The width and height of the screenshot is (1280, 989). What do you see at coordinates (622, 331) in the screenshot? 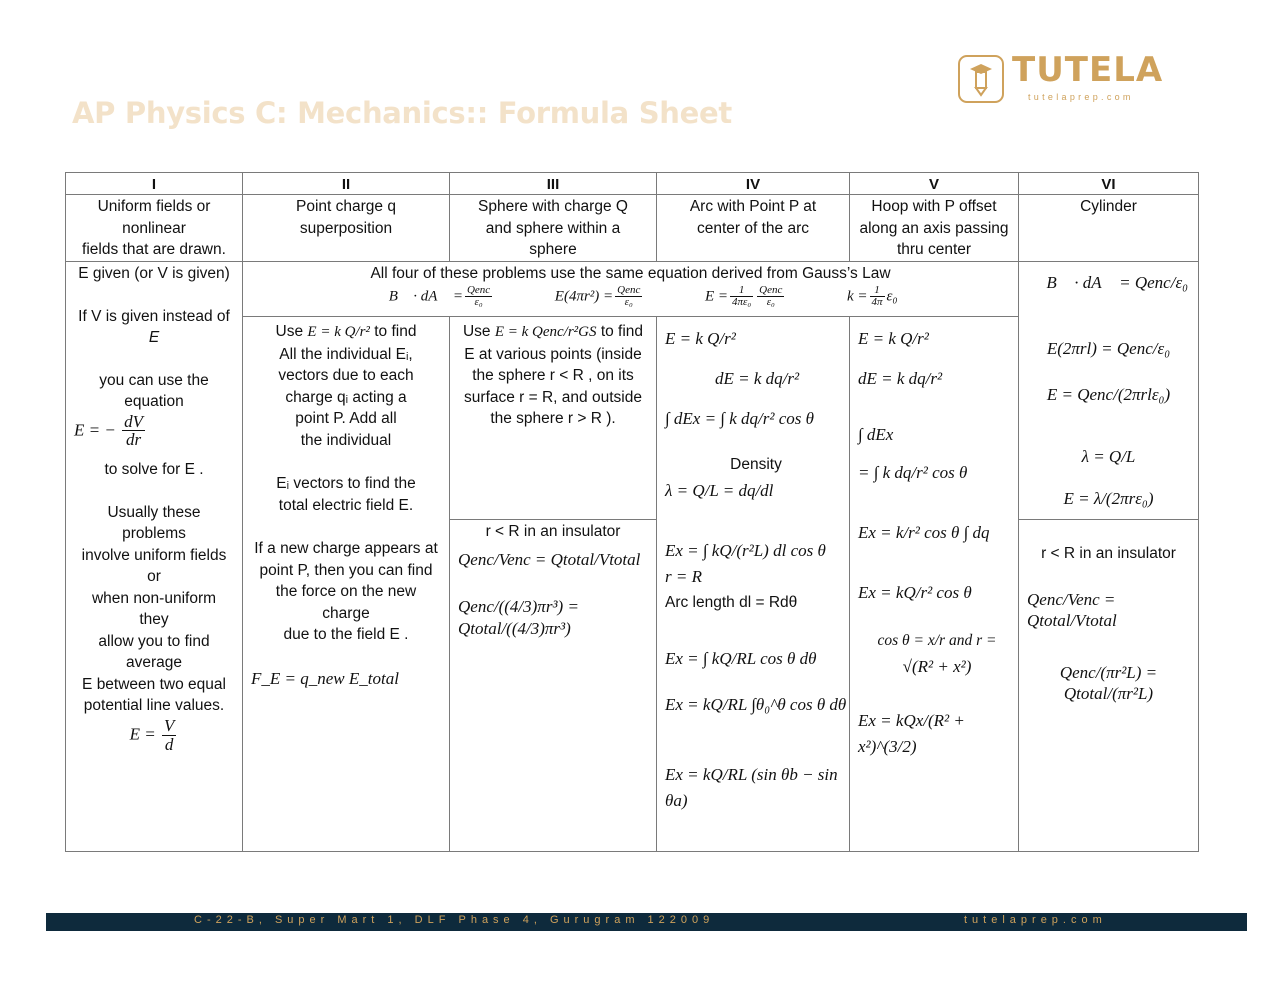
I see `text: to find` at bounding box center [622, 331].